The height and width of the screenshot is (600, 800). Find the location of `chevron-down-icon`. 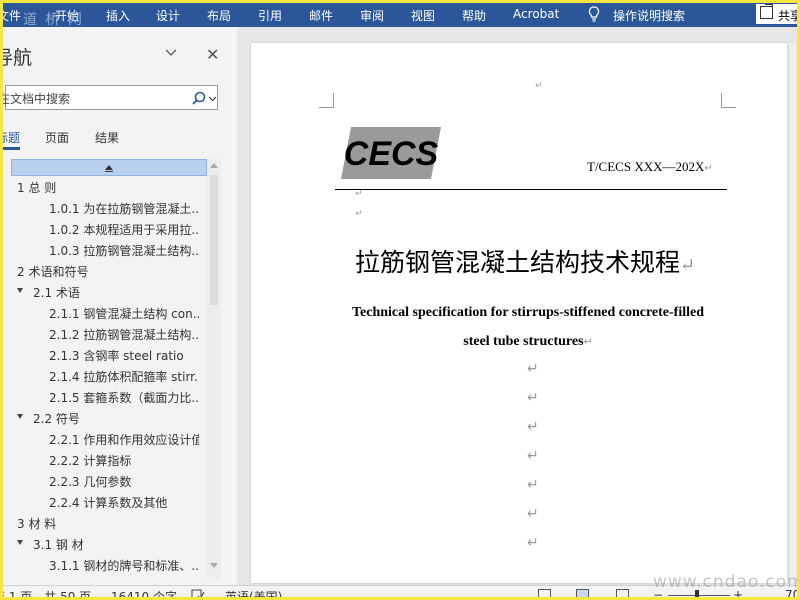

chevron-down-icon is located at coordinates (171, 52).